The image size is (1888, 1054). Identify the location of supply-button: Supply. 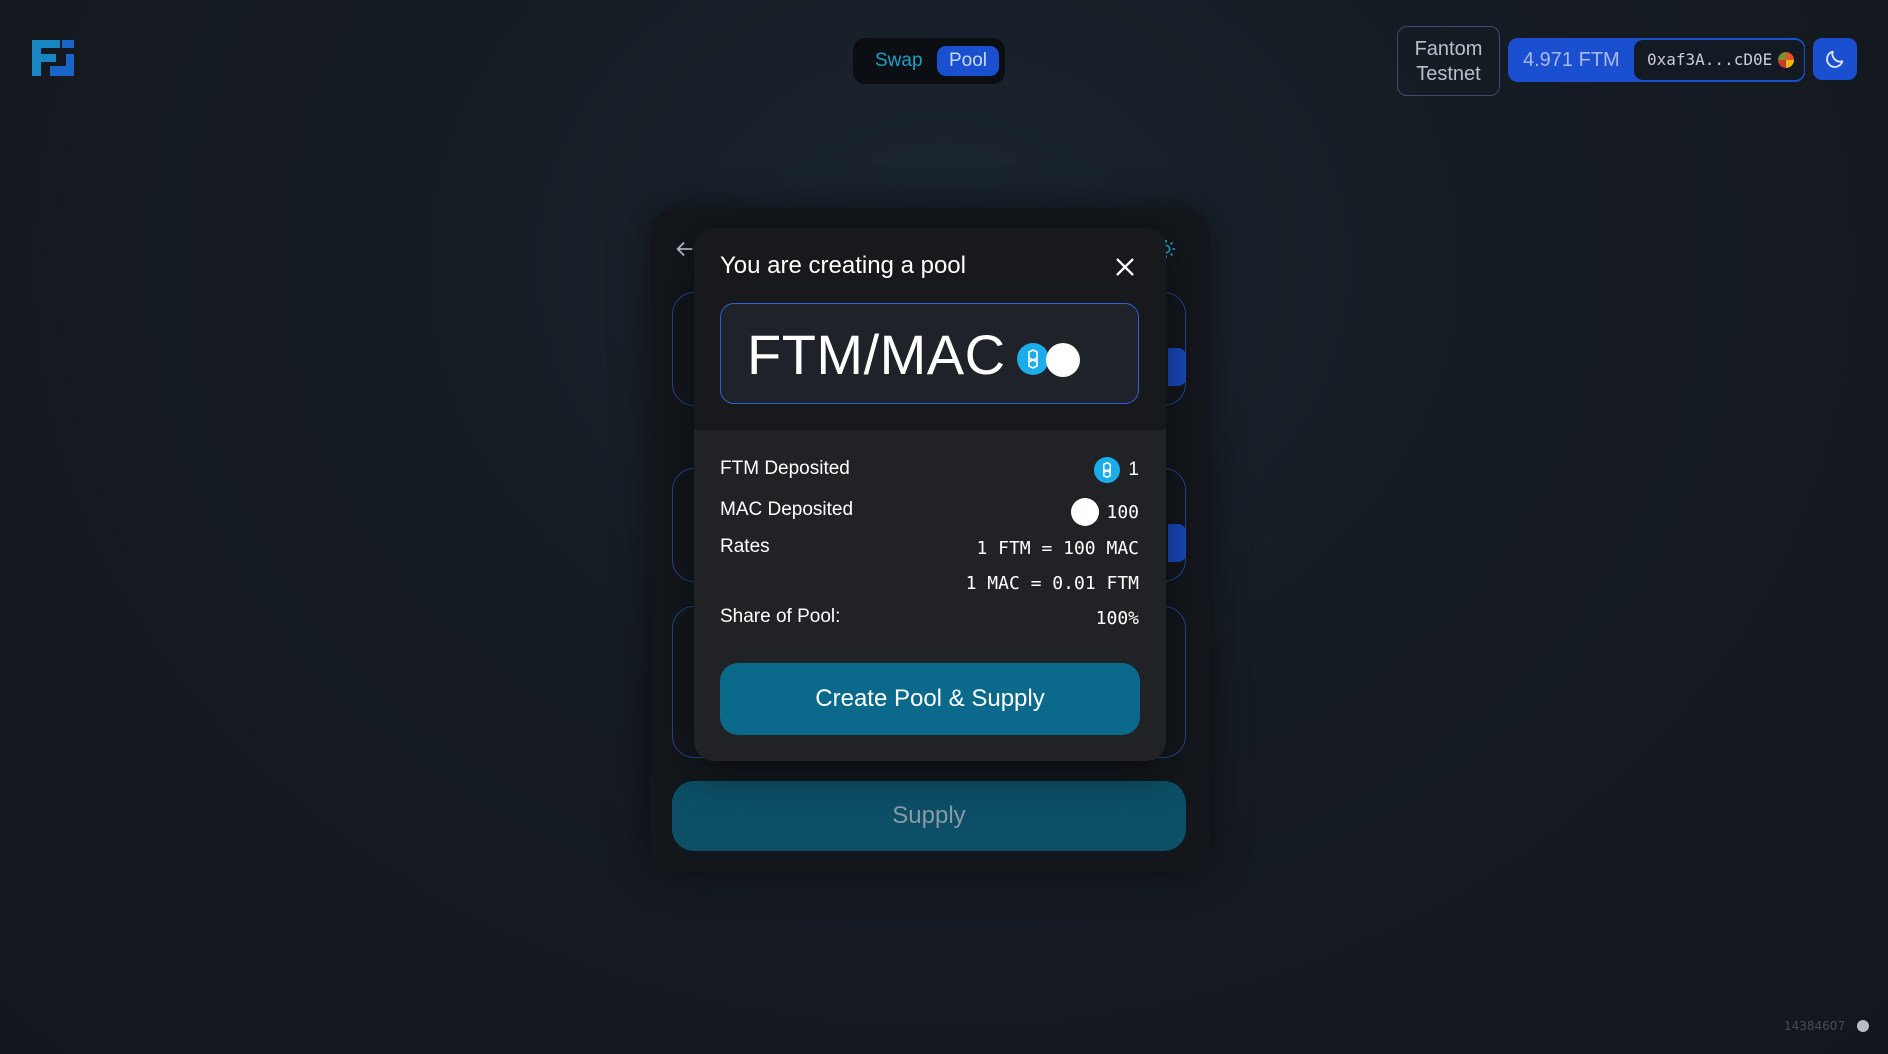
(929, 816).